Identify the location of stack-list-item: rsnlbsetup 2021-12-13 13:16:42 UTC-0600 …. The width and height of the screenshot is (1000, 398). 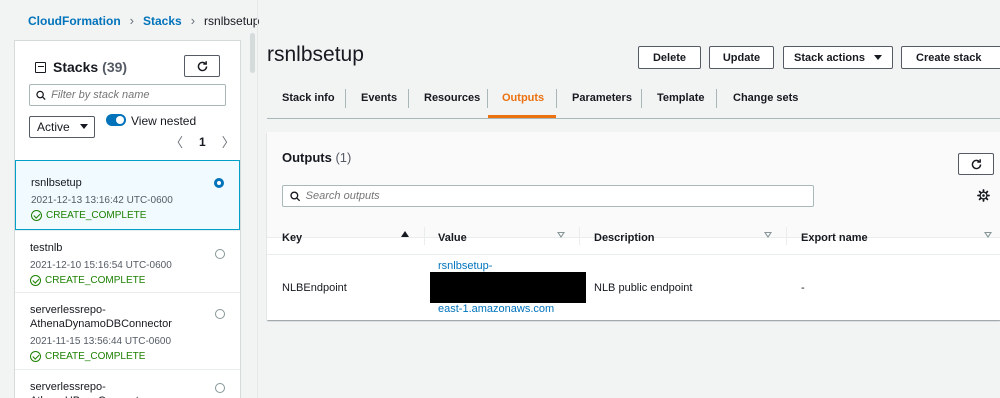
(127, 195).